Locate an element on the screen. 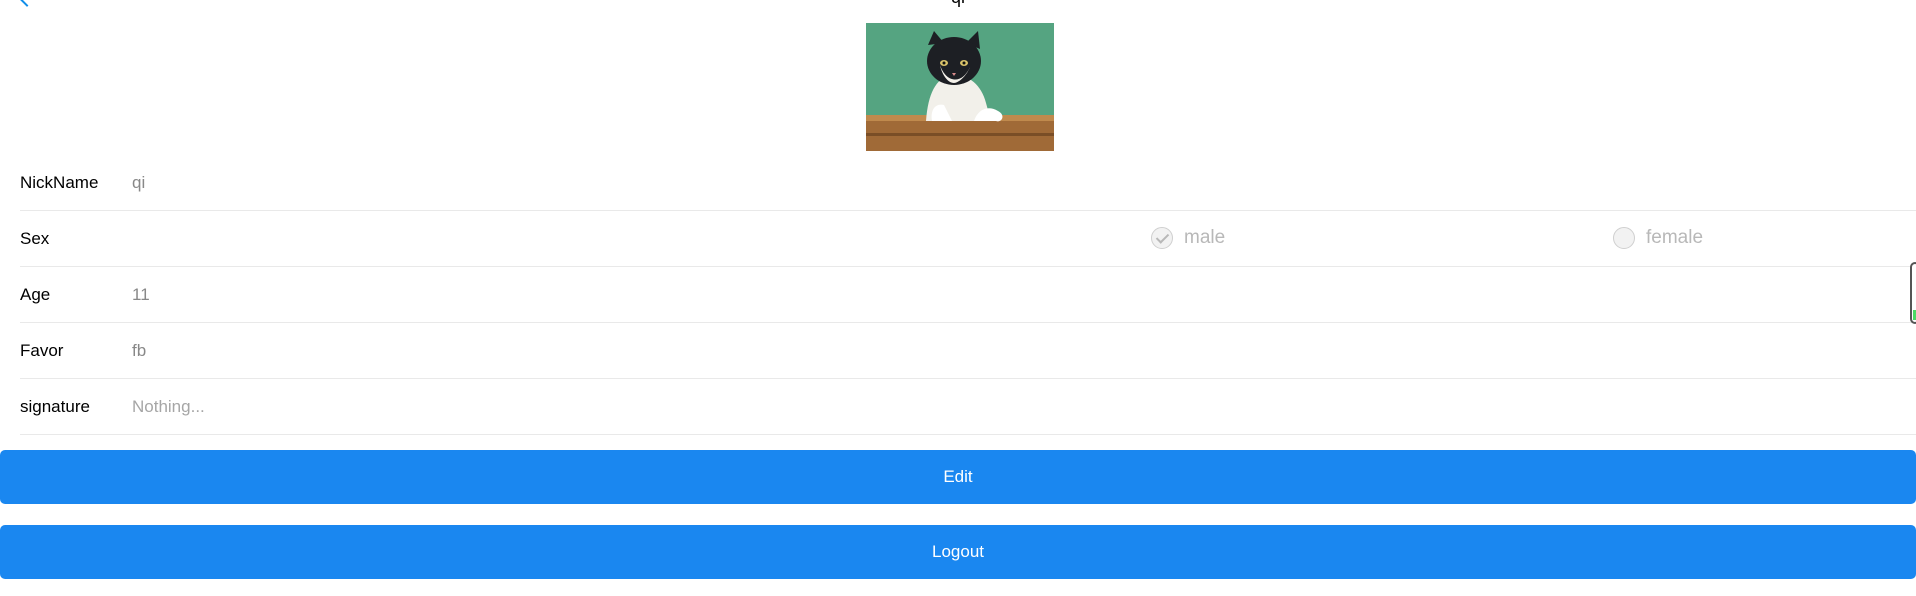 This screenshot has height=596, width=1916. nickname-field: qi is located at coordinates (138, 183).